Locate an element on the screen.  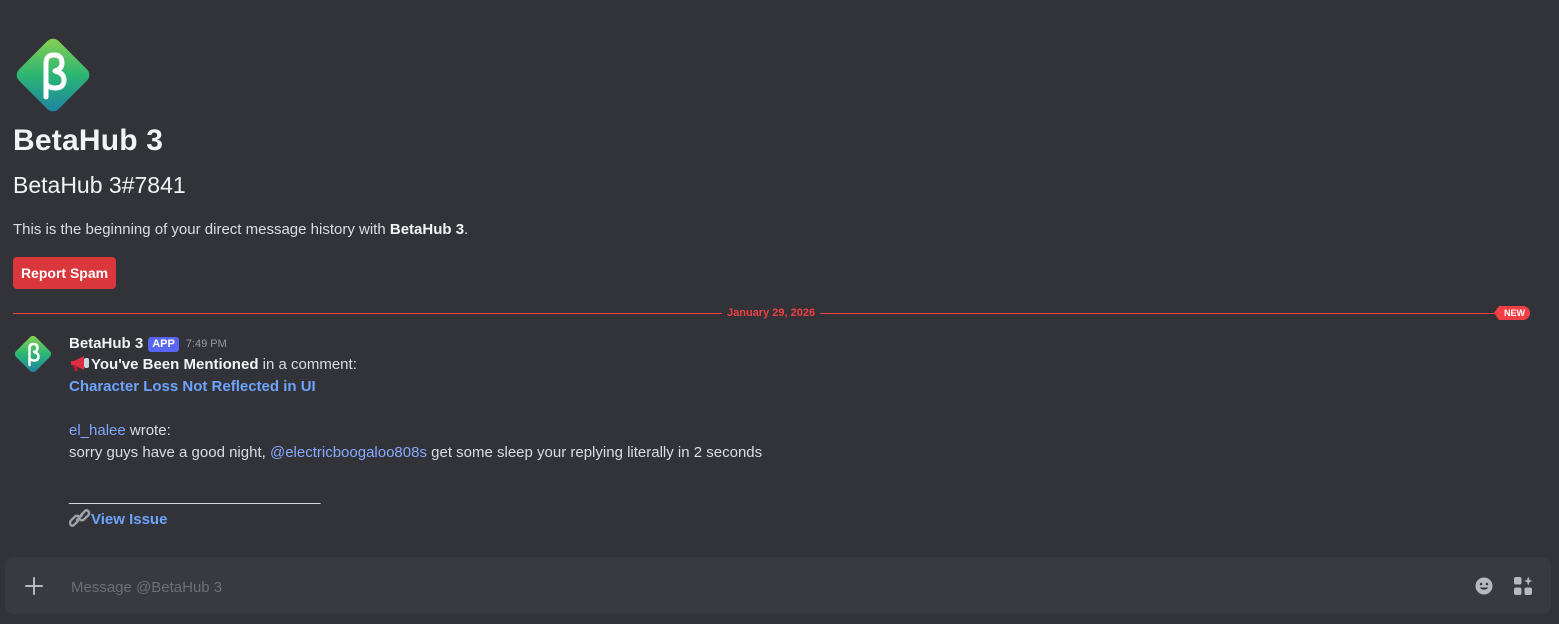
issue-title-line: Character Loss Not Reflected in UI is located at coordinates (415, 387).